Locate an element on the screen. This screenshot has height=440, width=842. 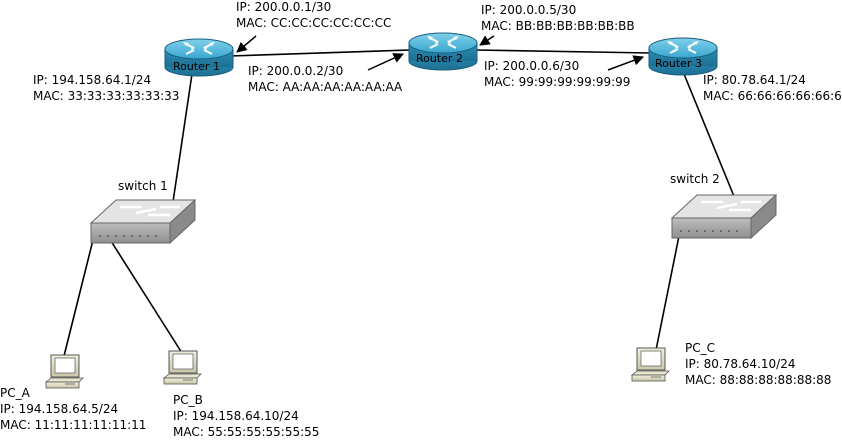
router-2: Router 2 is located at coordinates (443, 51).